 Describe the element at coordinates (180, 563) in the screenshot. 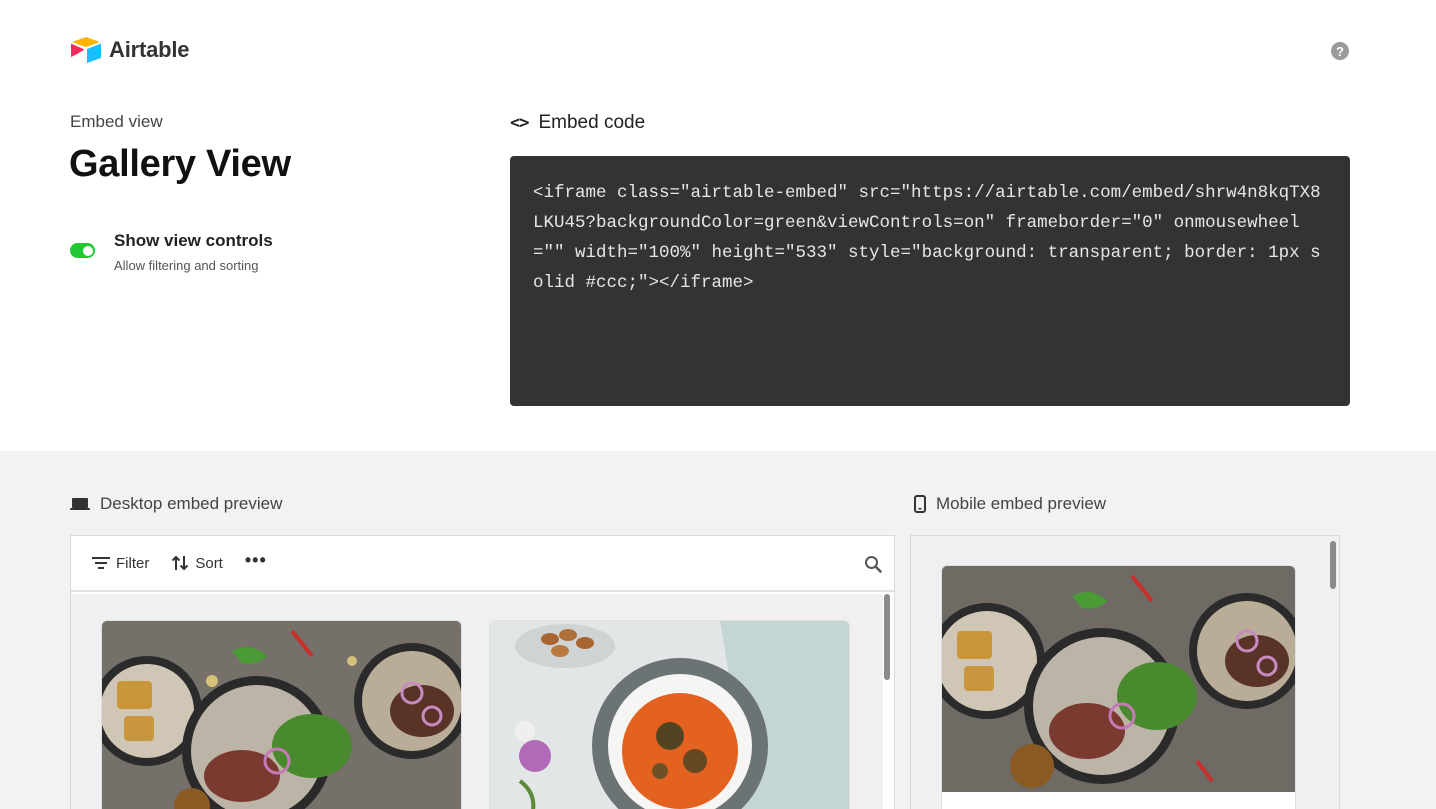

I see `sort-icon` at that location.